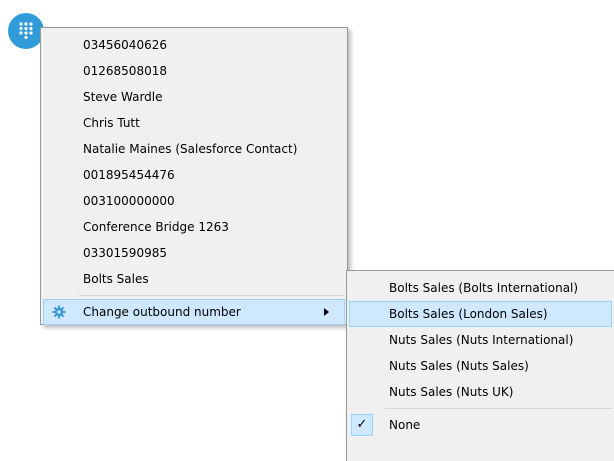  Describe the element at coordinates (194, 97) in the screenshot. I see `menu-item-contact: Steve Wardle` at that location.